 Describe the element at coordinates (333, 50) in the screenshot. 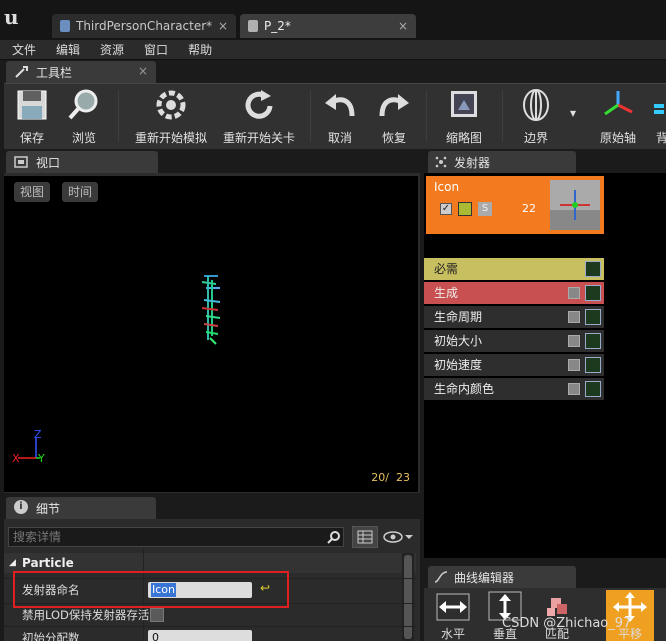

I see `menu-bar: 文件 编辑 资源 窗口 帮助` at that location.